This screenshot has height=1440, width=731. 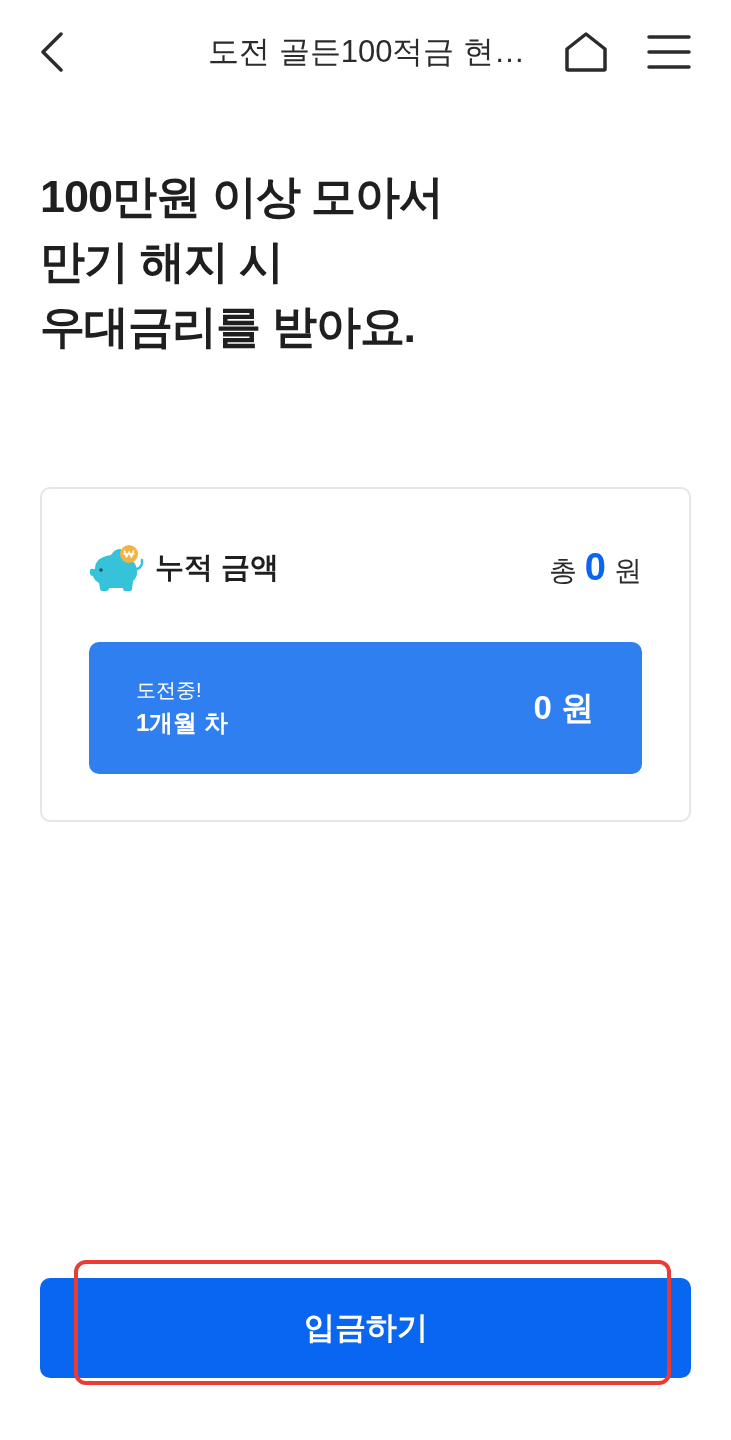 I want to click on home-icon, so click(x=586, y=52).